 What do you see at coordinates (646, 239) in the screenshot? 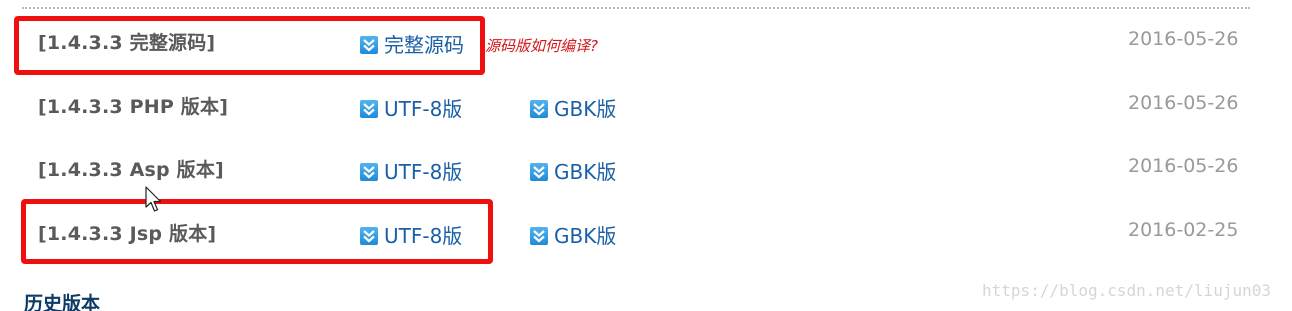
I see `download-row-jsp: [1.4.3.3 Jsp 版本] UTF-8版 GBK版 2016-02-25` at bounding box center [646, 239].